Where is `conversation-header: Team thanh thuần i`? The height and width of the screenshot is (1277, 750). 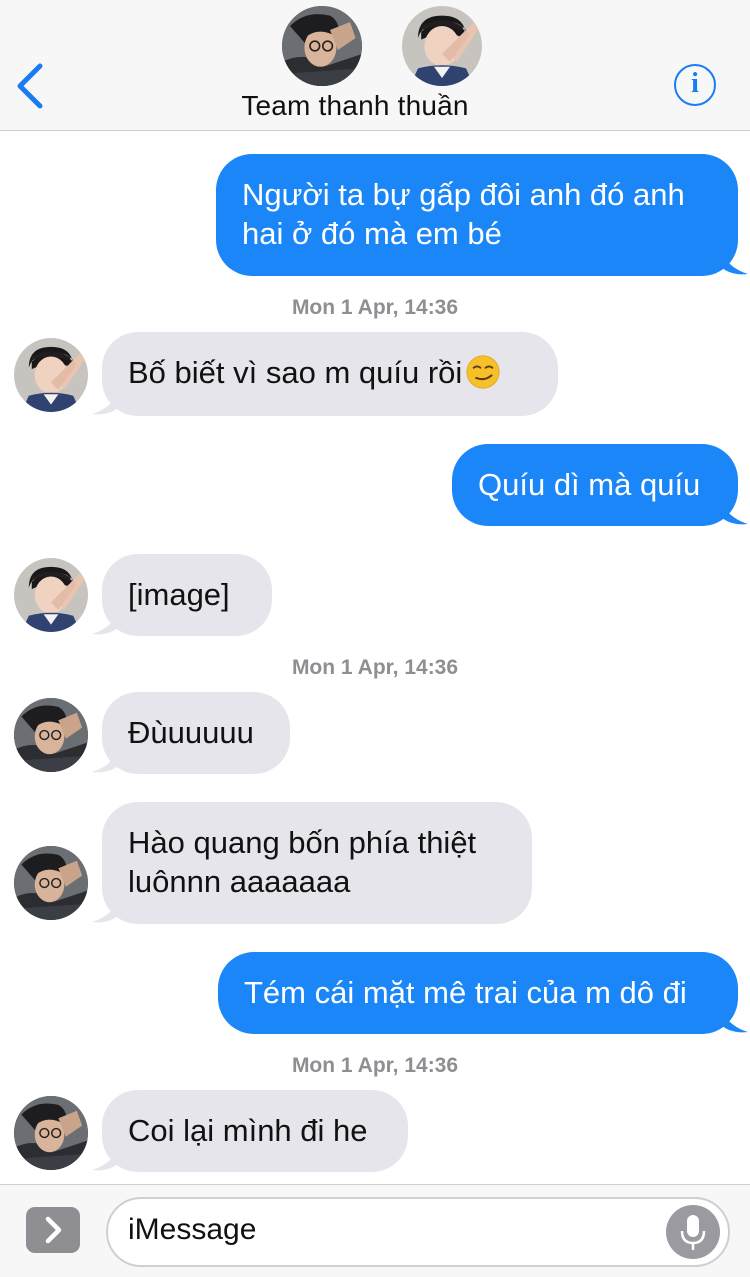 conversation-header: Team thanh thuần i is located at coordinates (375, 65).